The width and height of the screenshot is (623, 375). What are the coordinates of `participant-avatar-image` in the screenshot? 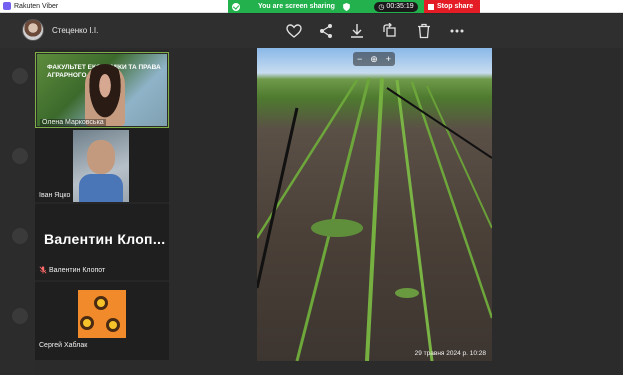 It's located at (102, 314).